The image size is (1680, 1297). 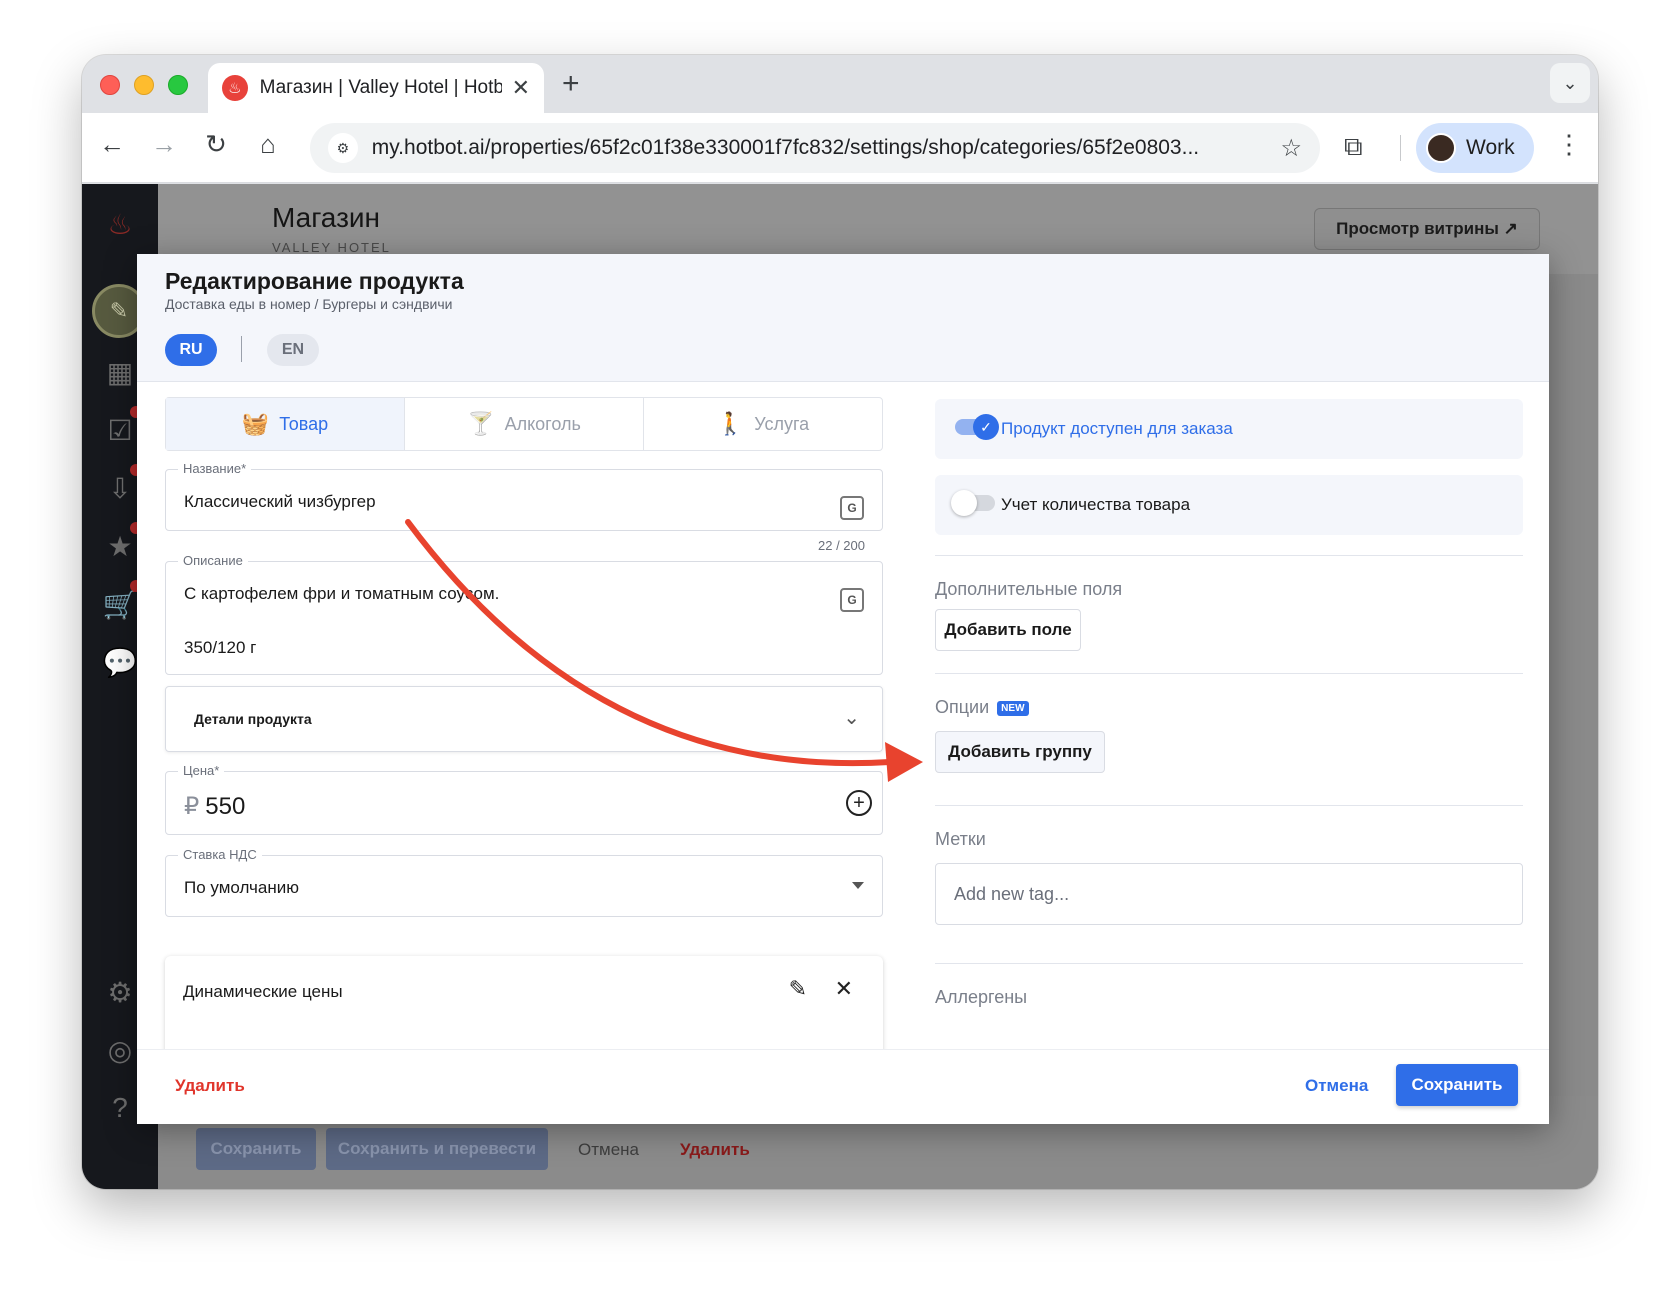 I want to click on window-minimize-button, so click(x=144, y=85).